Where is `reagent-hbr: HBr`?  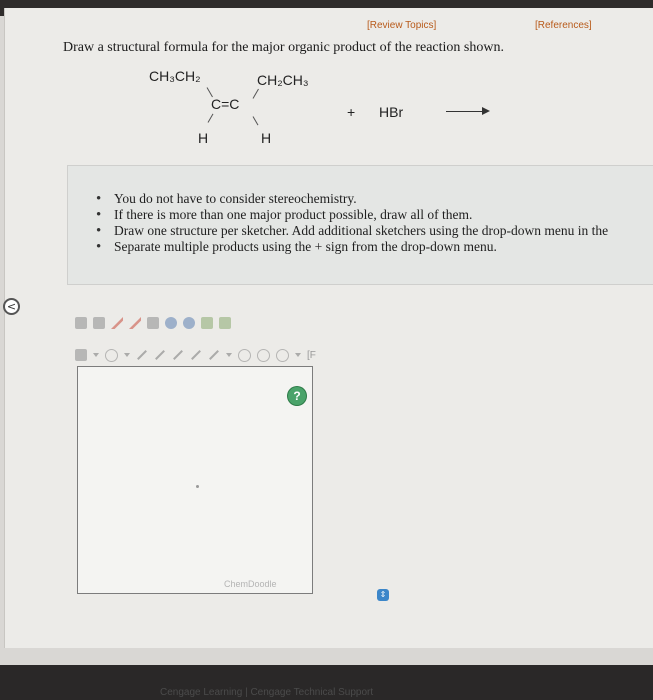
reagent-hbr: HBr is located at coordinates (391, 112).